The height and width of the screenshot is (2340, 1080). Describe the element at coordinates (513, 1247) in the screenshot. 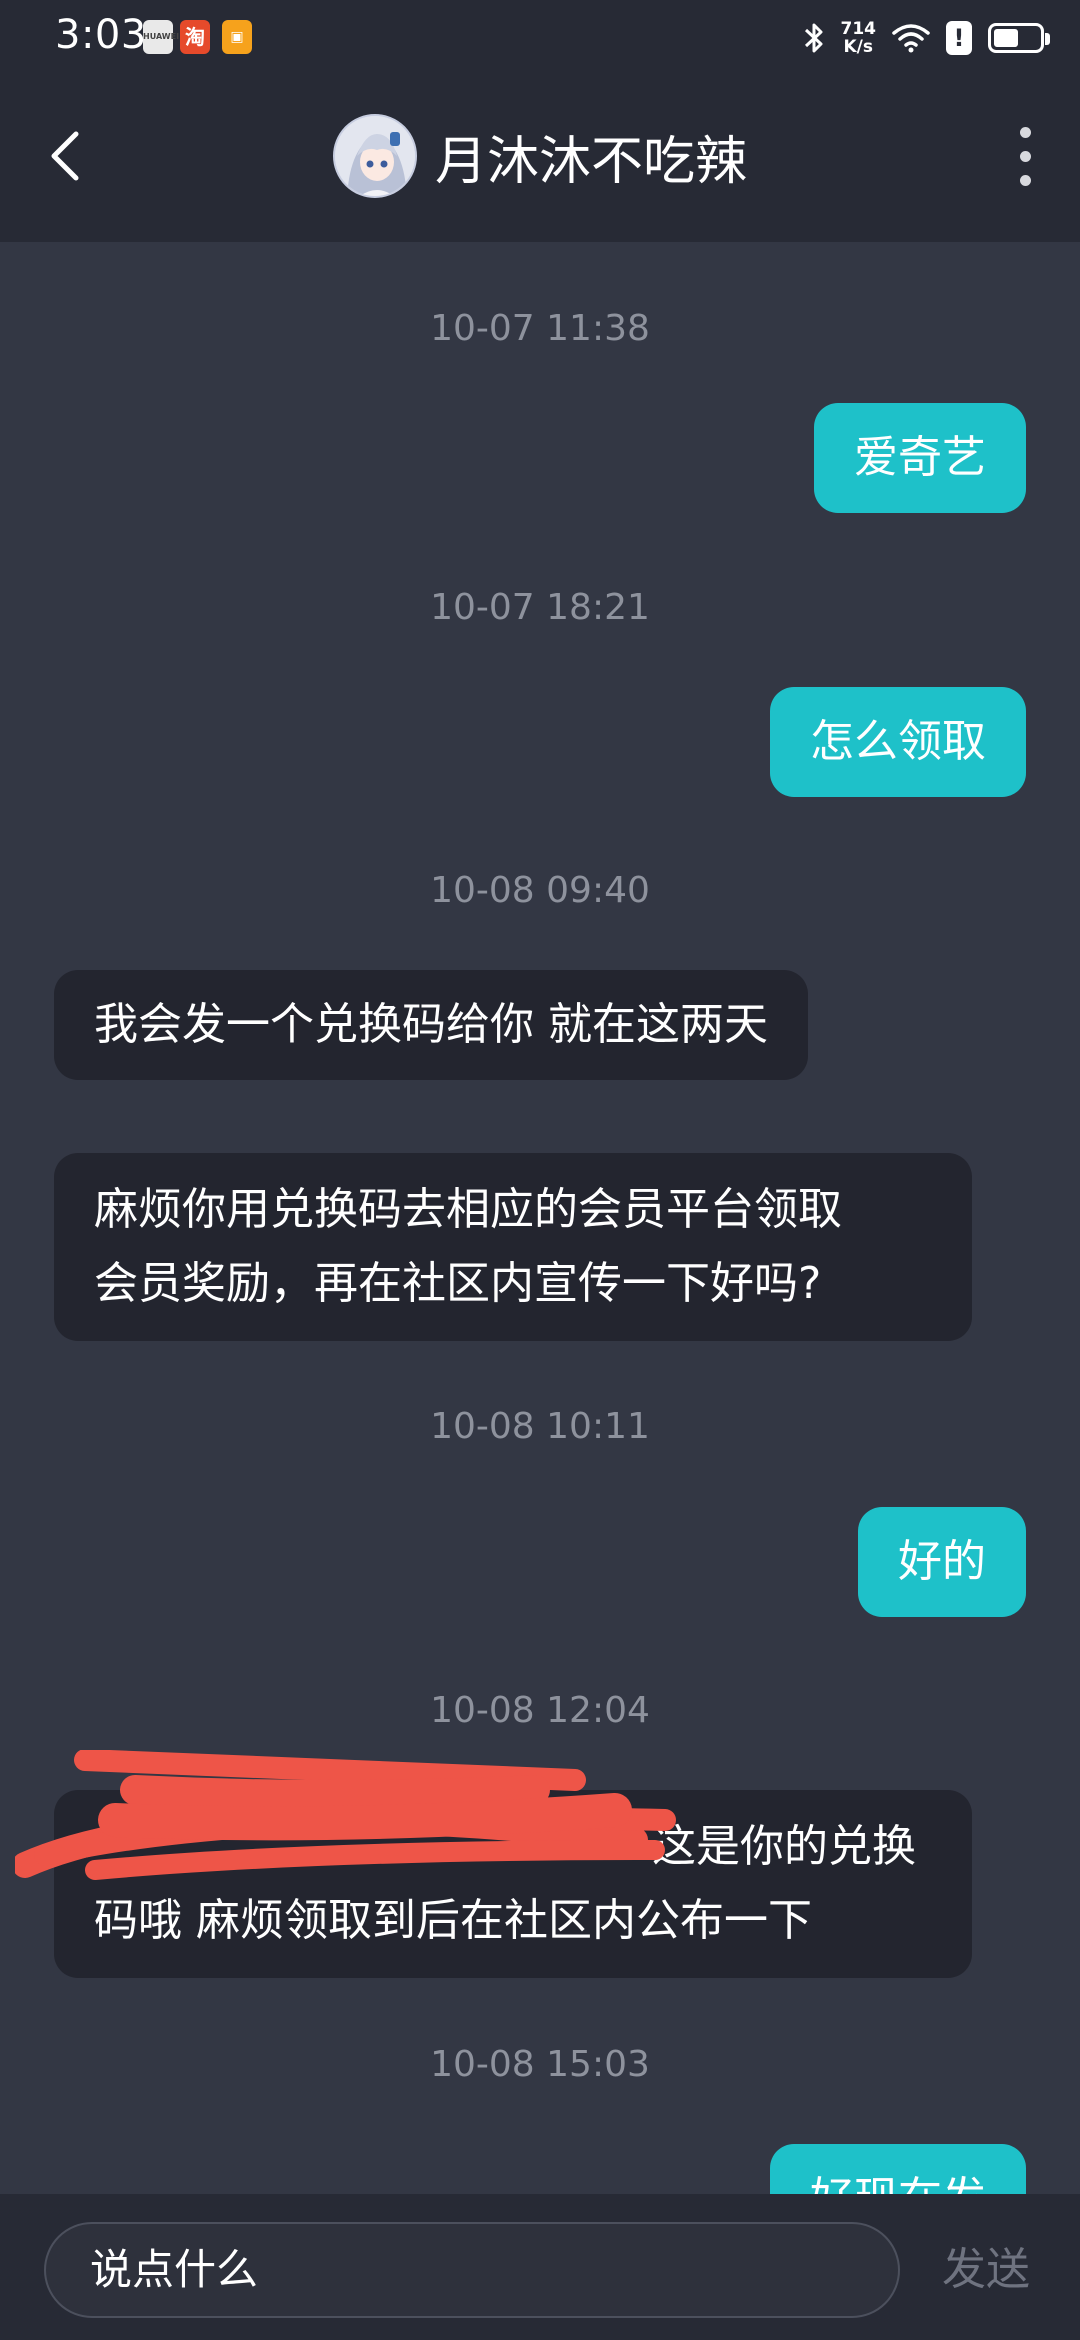

I see `incoming-message: 麻烦你用兑换码去相应的会员平台领取 会员奖励，再在社区内宣传一下好吗?` at that location.